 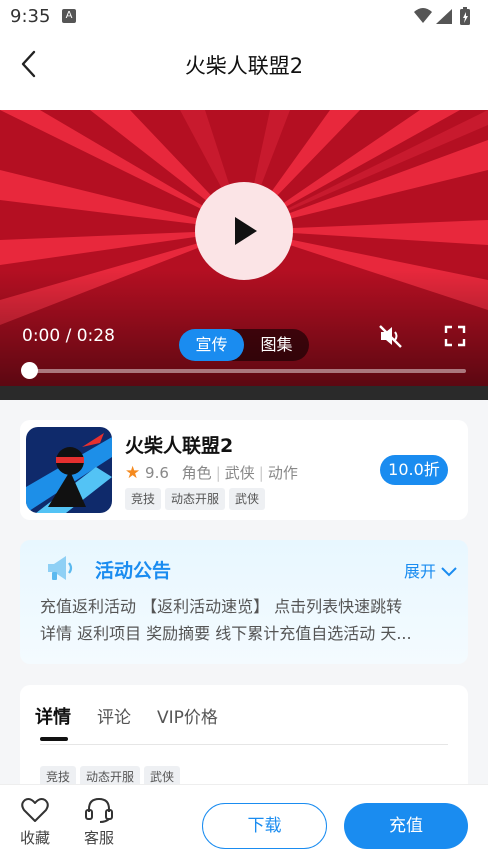 What do you see at coordinates (244, 17) in the screenshot?
I see `status-bar: 9:35 A` at bounding box center [244, 17].